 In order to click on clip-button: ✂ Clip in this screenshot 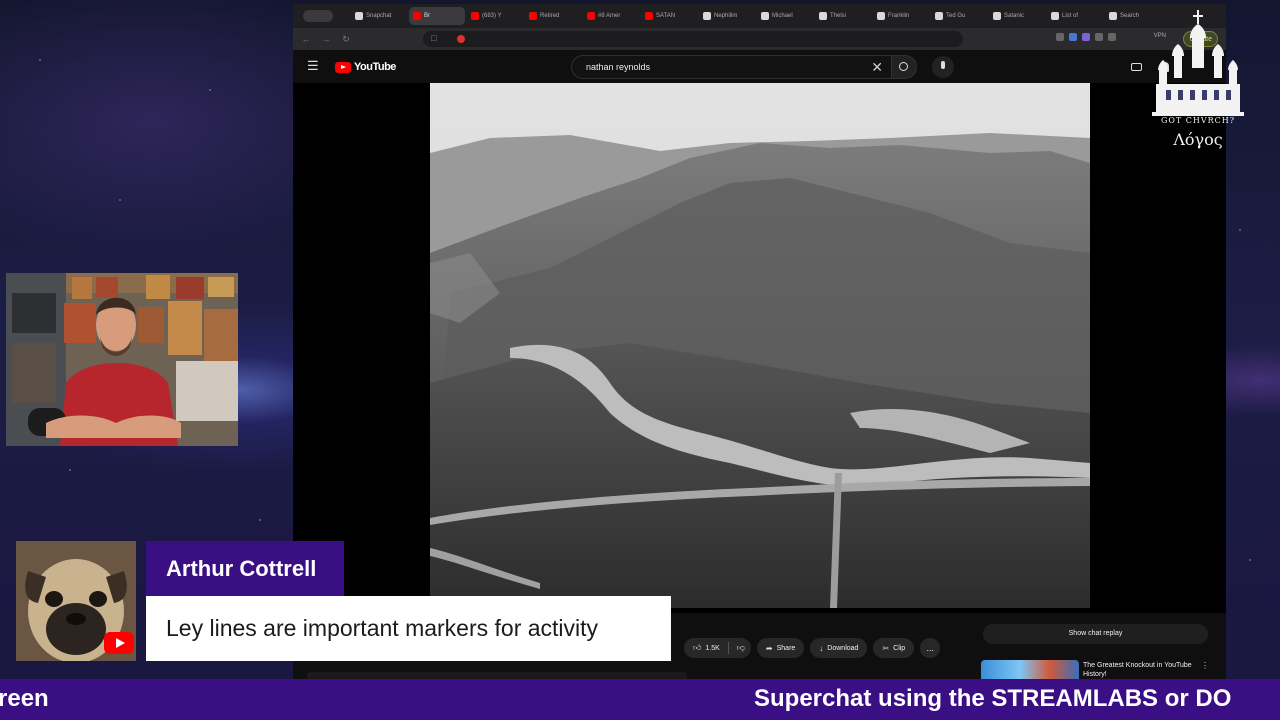, I will do `click(894, 648)`.